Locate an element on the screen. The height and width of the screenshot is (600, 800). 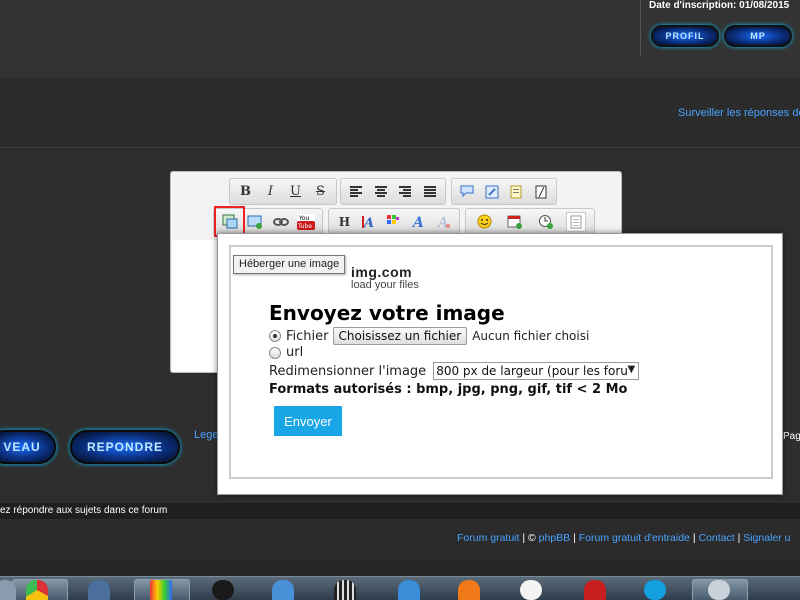
skype-icon is located at coordinates (655, 590).